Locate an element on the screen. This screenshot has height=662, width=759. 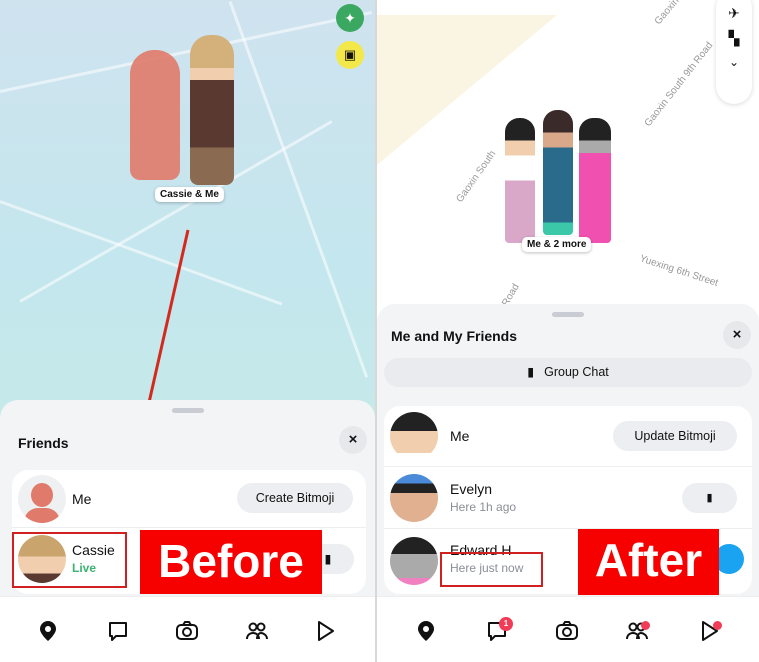
sheet-title: Friends is located at coordinates (43, 443).